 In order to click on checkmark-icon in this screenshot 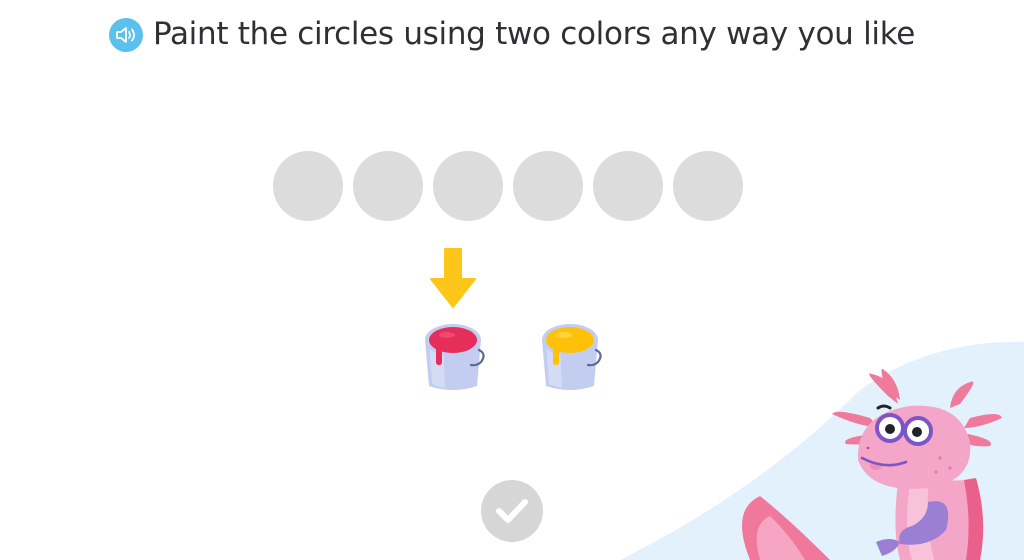, I will do `click(512, 511)`.